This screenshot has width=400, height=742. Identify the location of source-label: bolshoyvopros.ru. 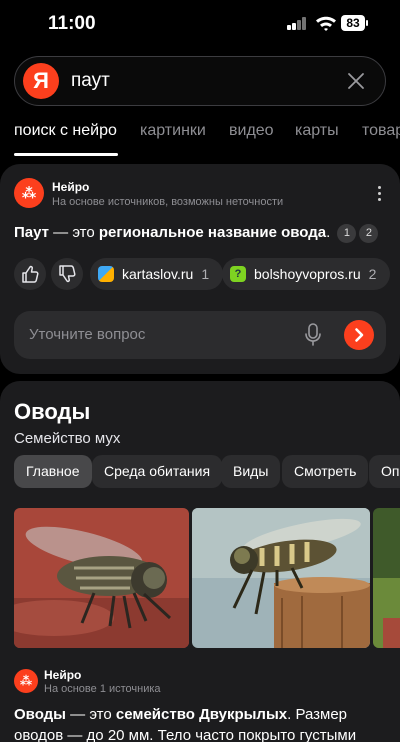
(307, 274).